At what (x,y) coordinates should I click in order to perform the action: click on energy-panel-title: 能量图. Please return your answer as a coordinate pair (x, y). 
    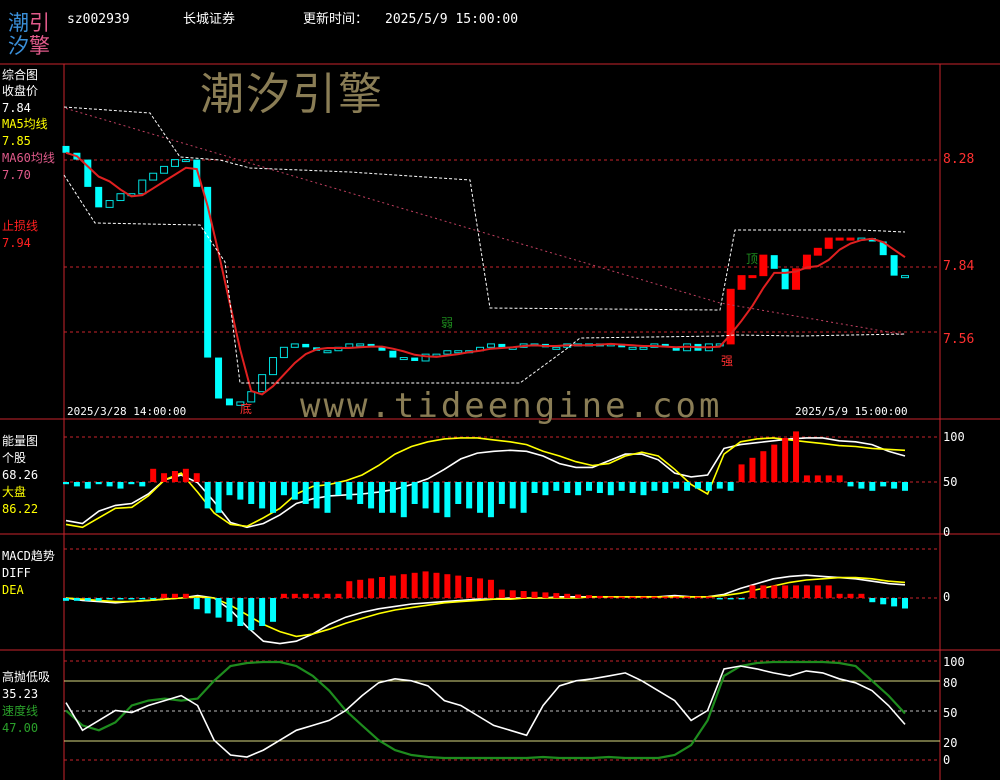
    Looking at the image, I should click on (20, 441).